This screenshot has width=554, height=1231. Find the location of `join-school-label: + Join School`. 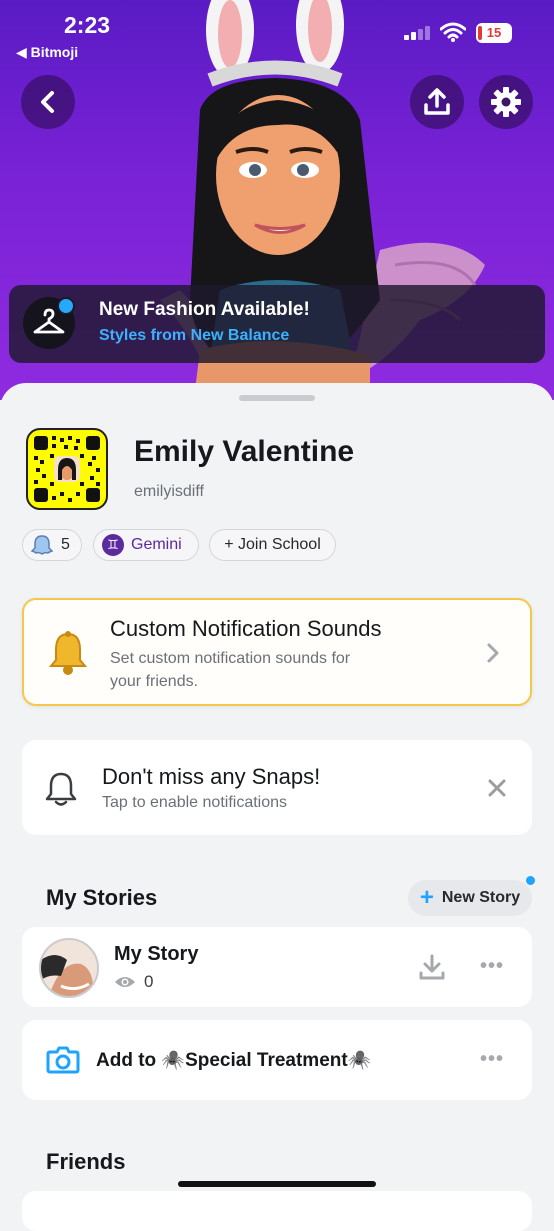

join-school-label: + Join School is located at coordinates (272, 544).